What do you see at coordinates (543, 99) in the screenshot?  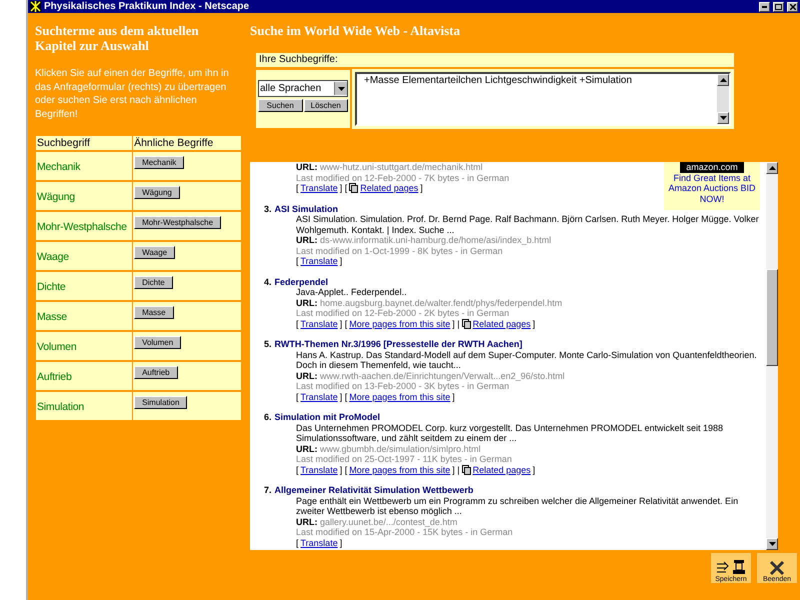 I see `query-field: +Masse Elementarteilchen Lichtgeschwindigkeit +Simulation` at bounding box center [543, 99].